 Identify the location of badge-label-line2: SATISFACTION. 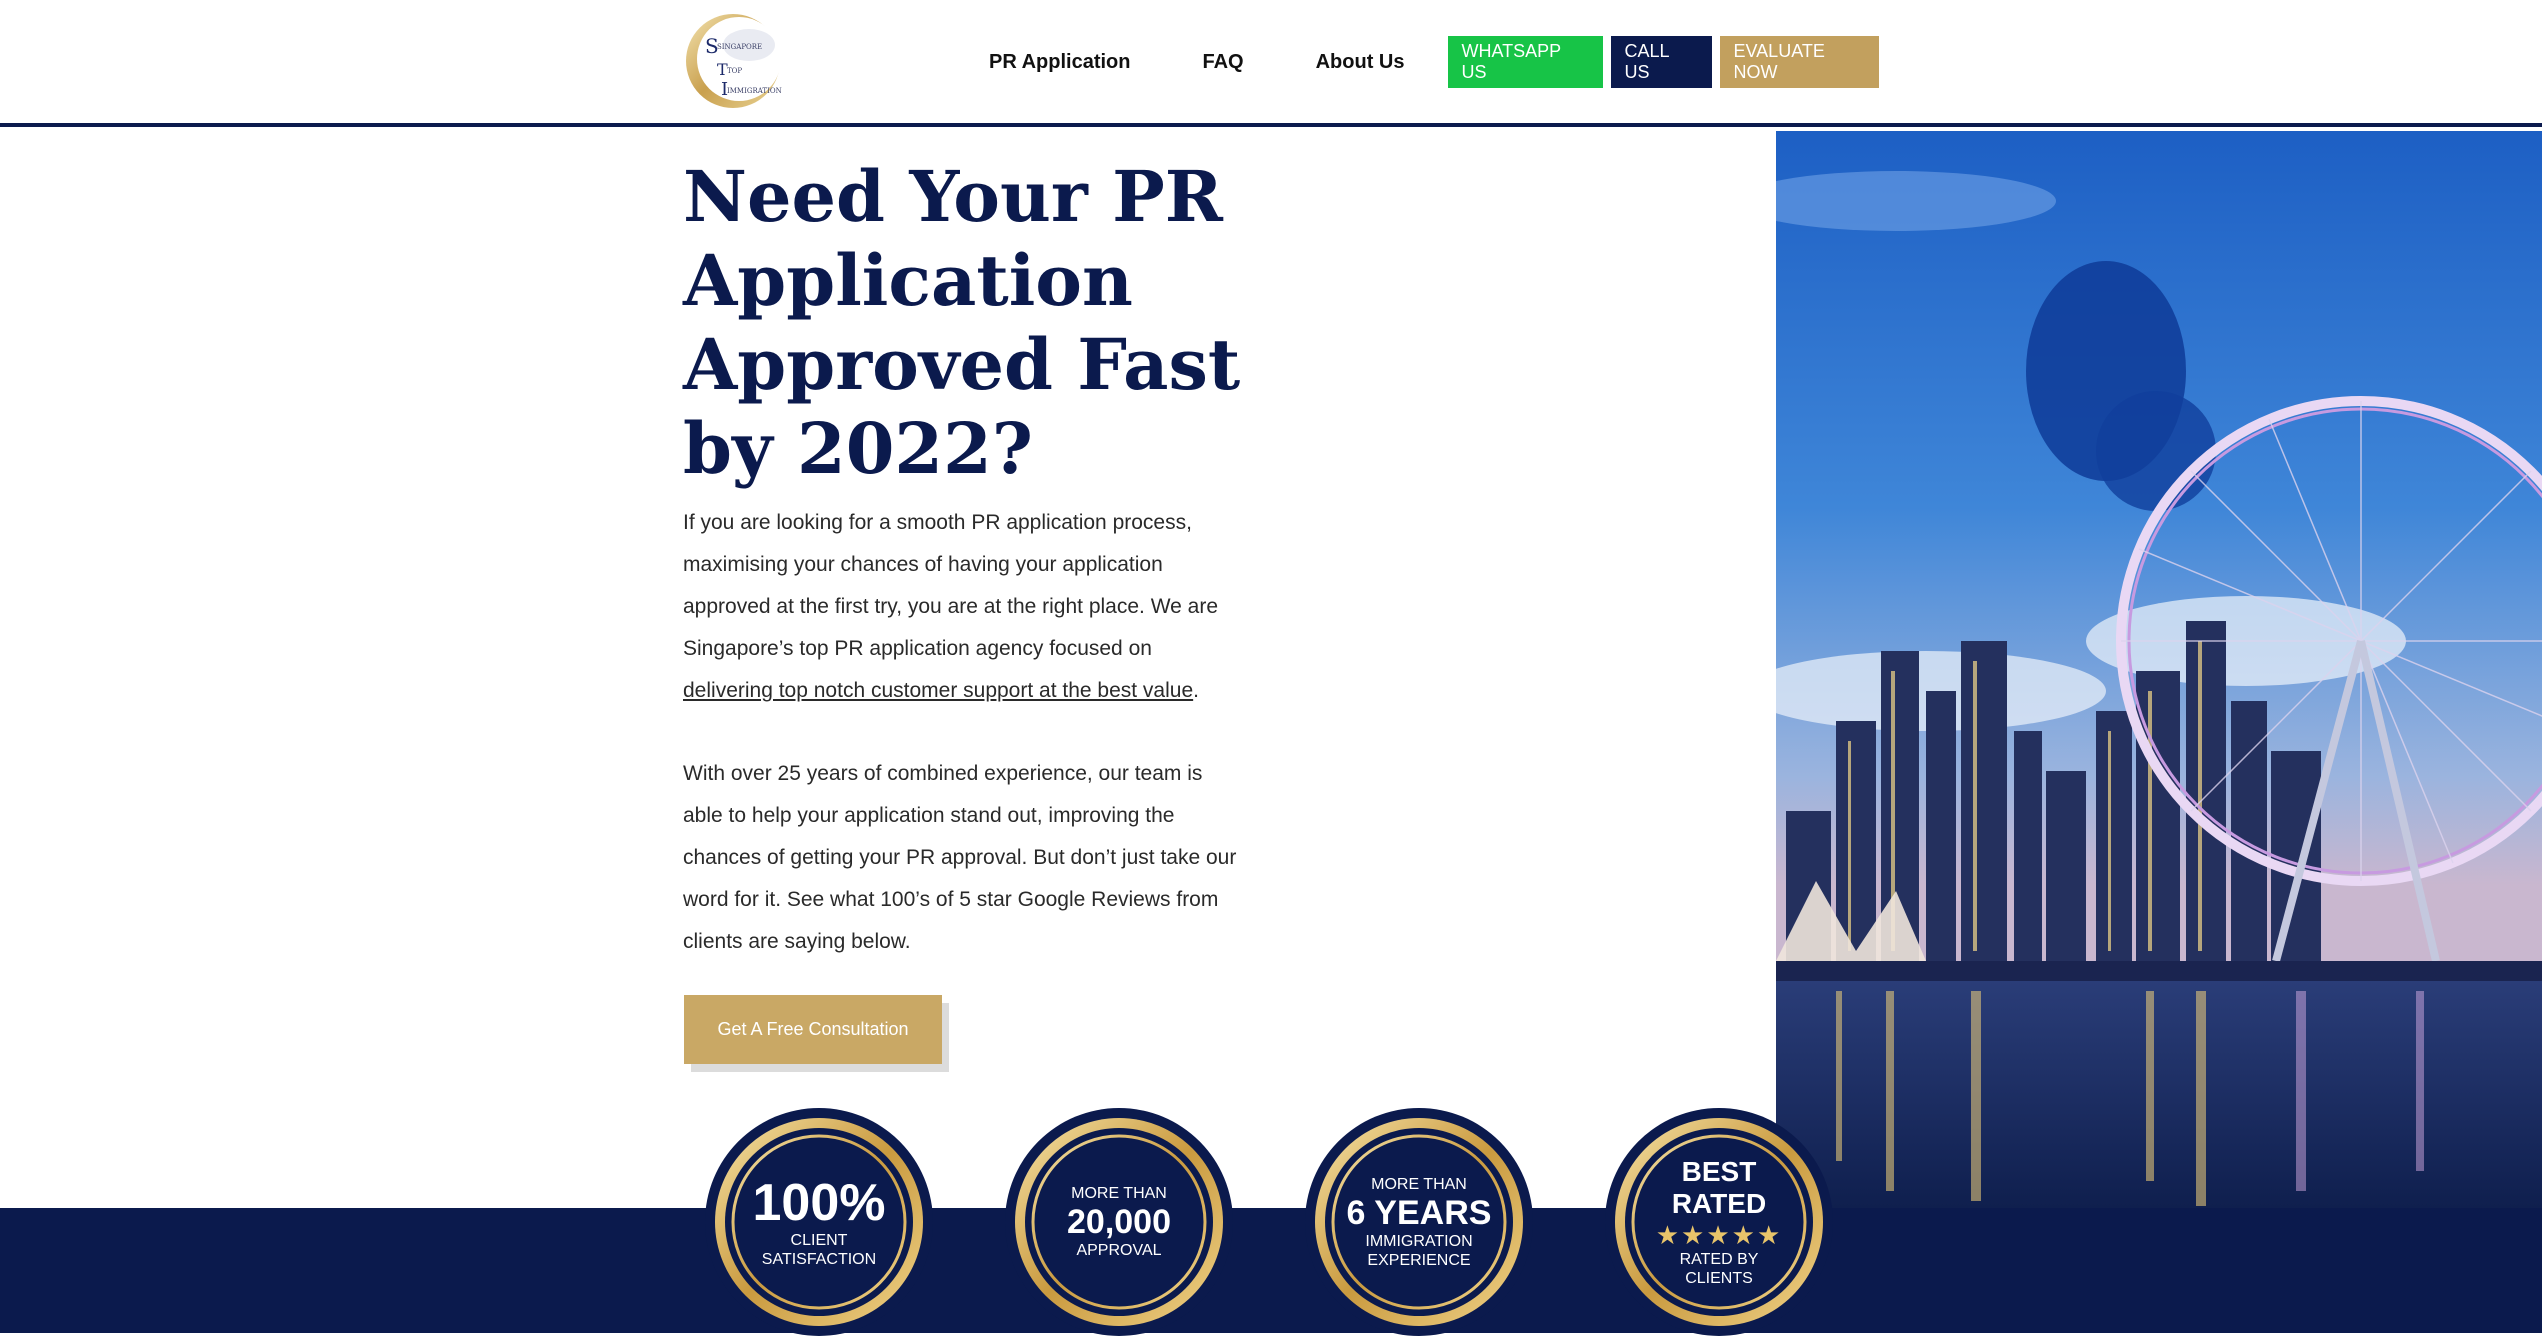
(819, 1259).